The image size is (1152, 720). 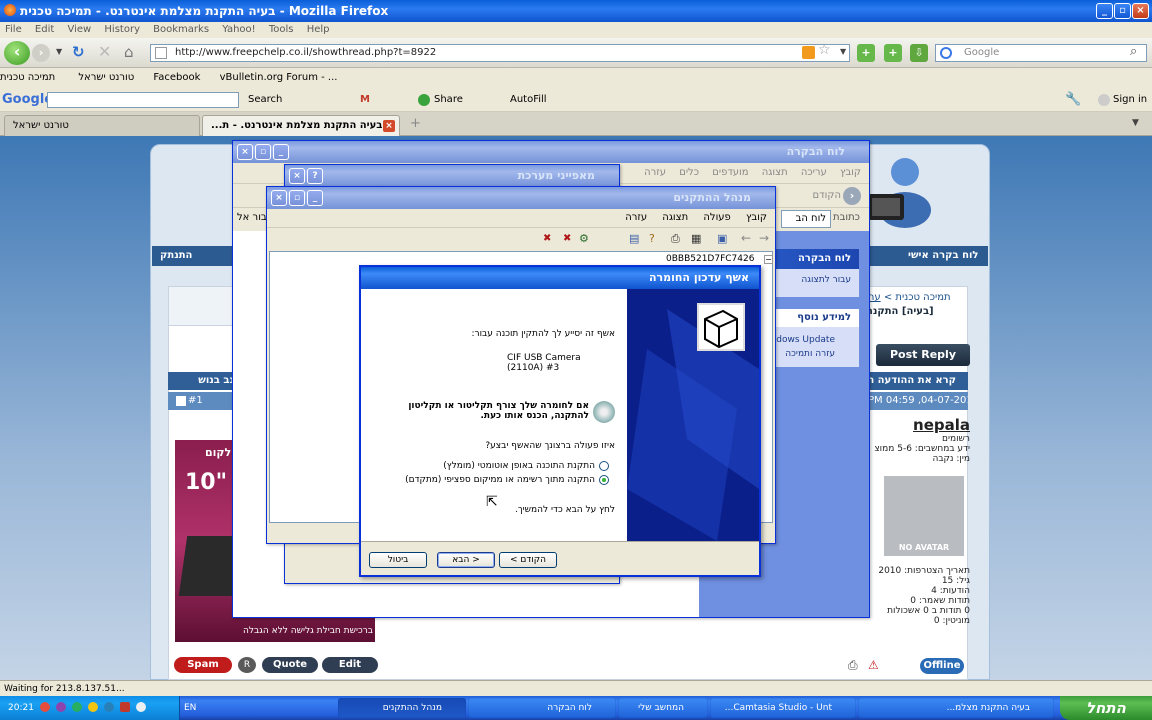 What do you see at coordinates (710, 259) in the screenshot?
I see `device-tree-root: 0BBB521D7FC7426` at bounding box center [710, 259].